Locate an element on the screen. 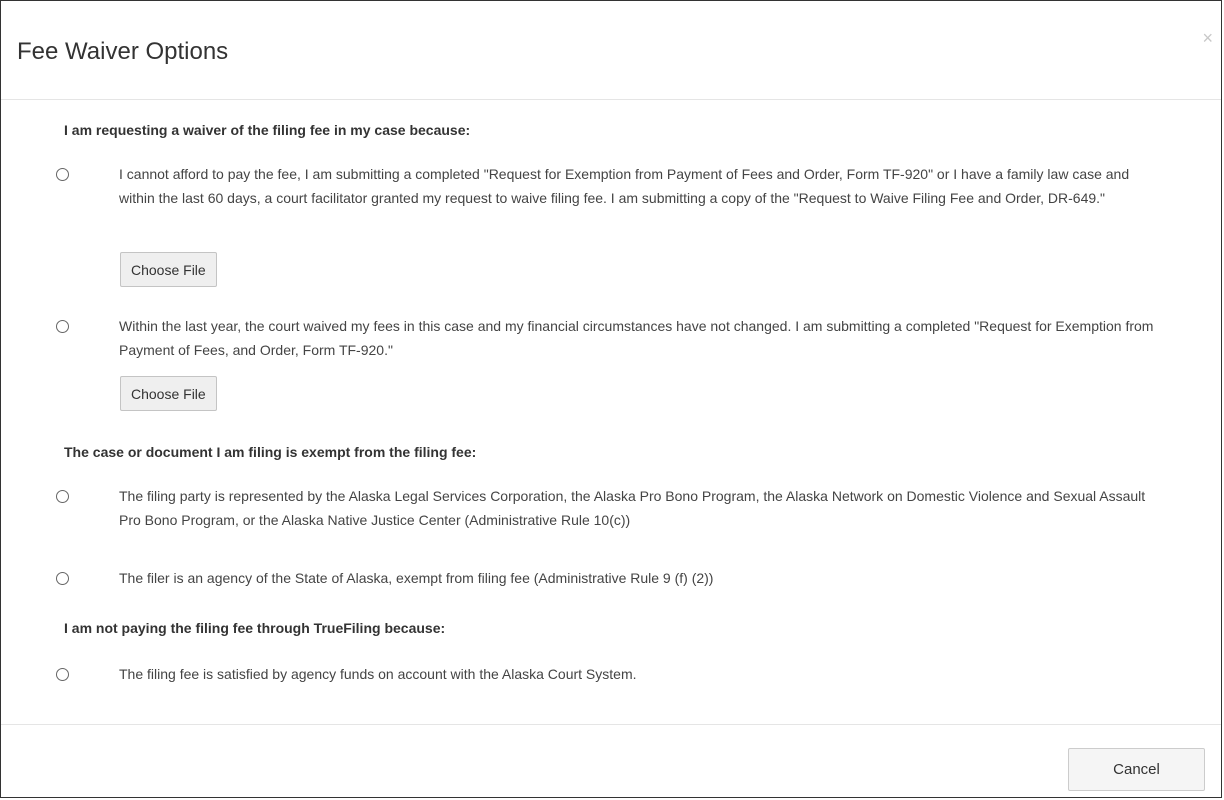 The width and height of the screenshot is (1224, 800). radio-state-agency is located at coordinates (62, 578).